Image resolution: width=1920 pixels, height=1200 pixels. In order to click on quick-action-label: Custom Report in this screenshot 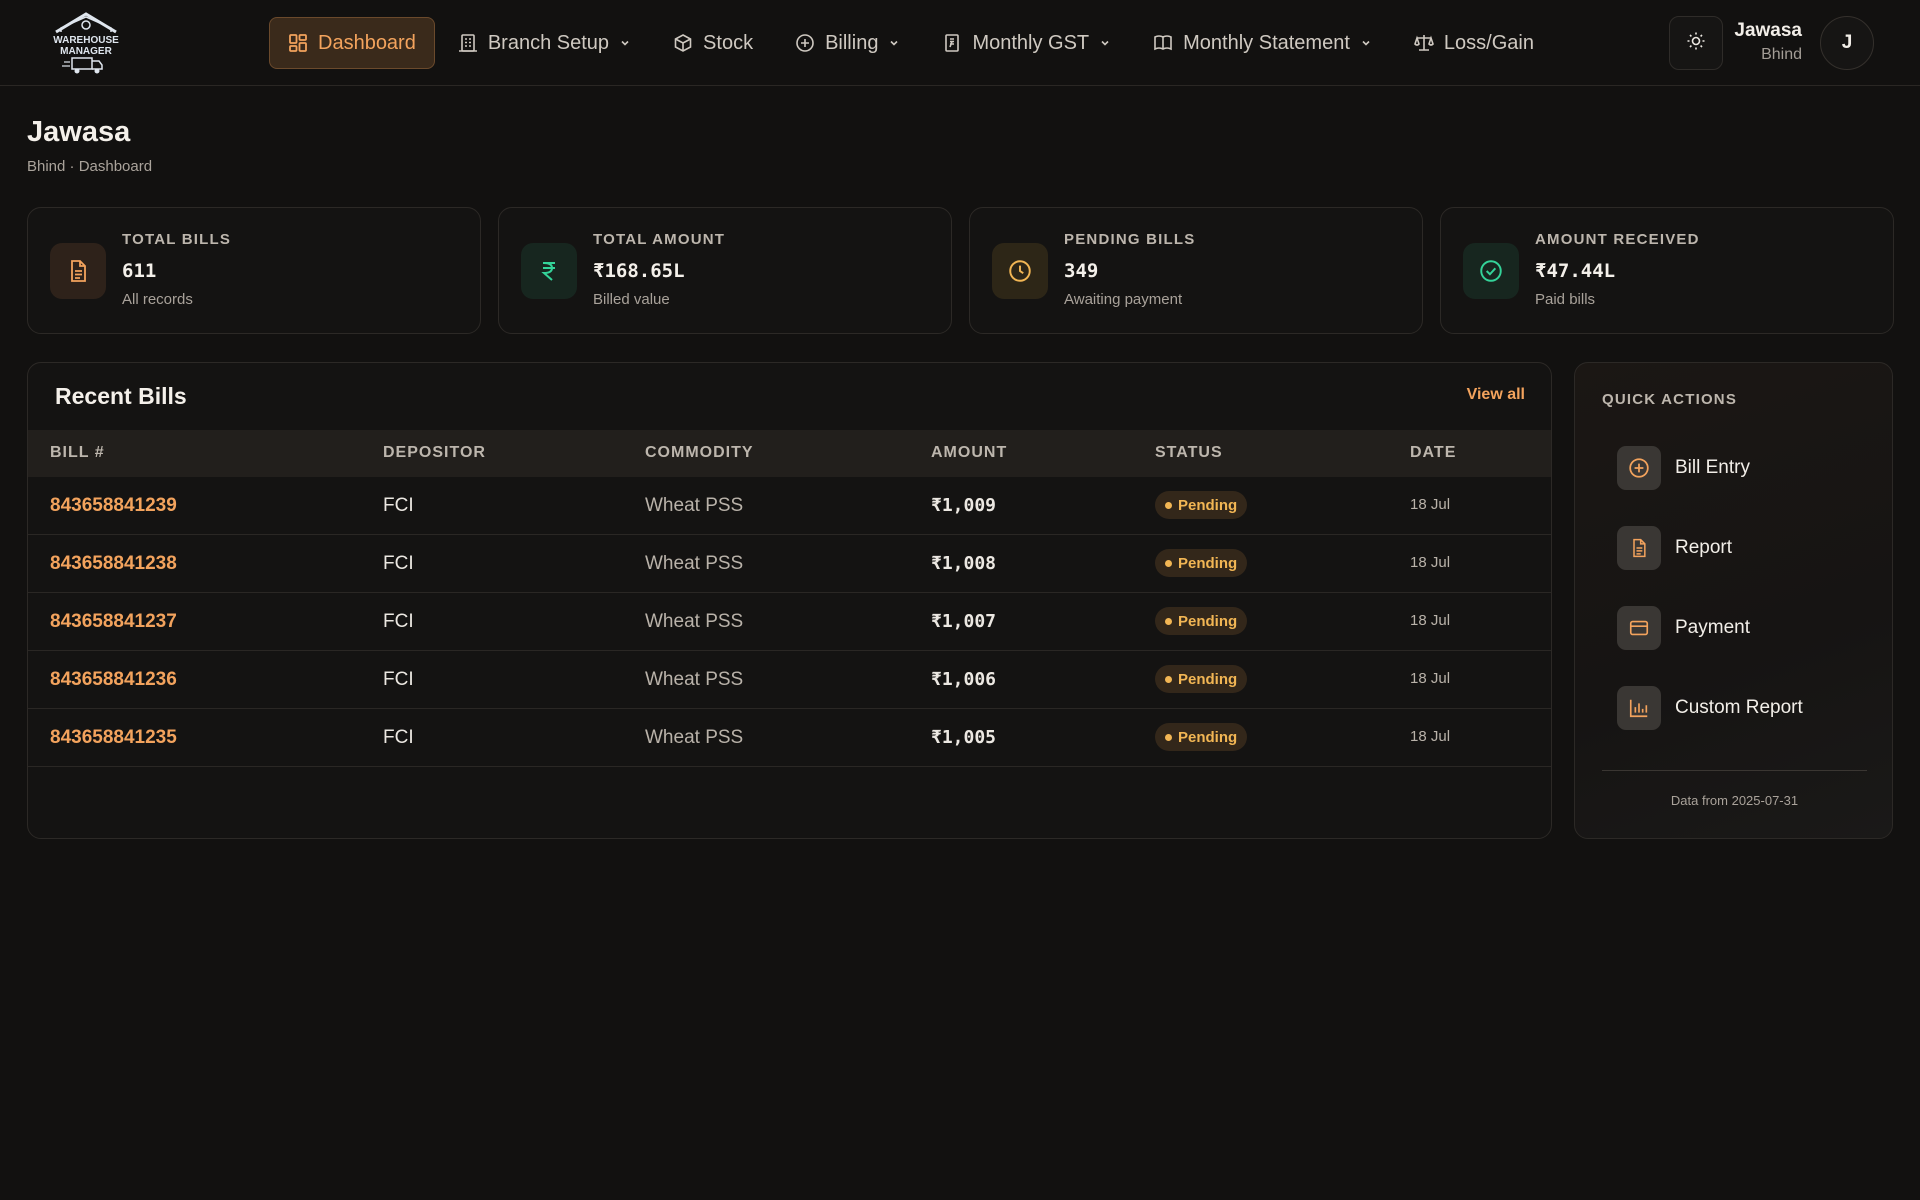, I will do `click(1739, 707)`.